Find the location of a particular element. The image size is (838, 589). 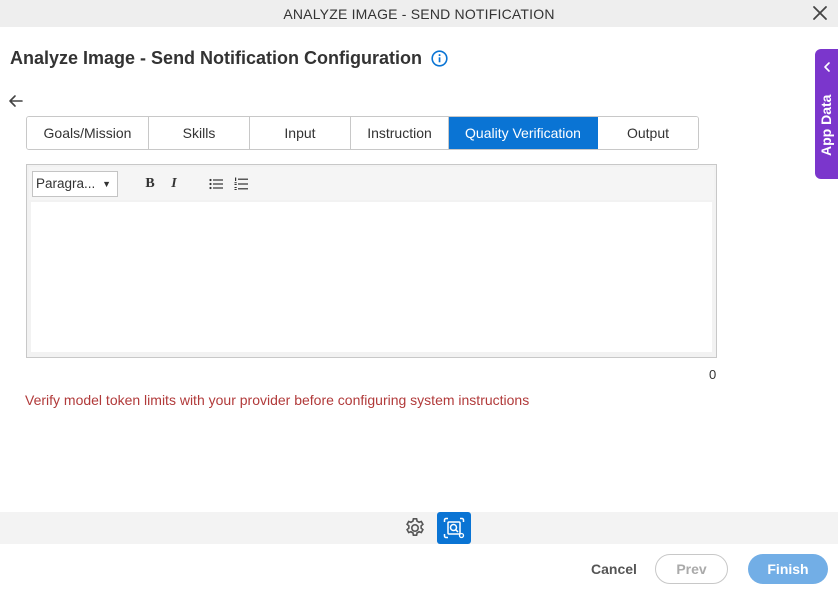

prev-button: Prev is located at coordinates (691, 569).